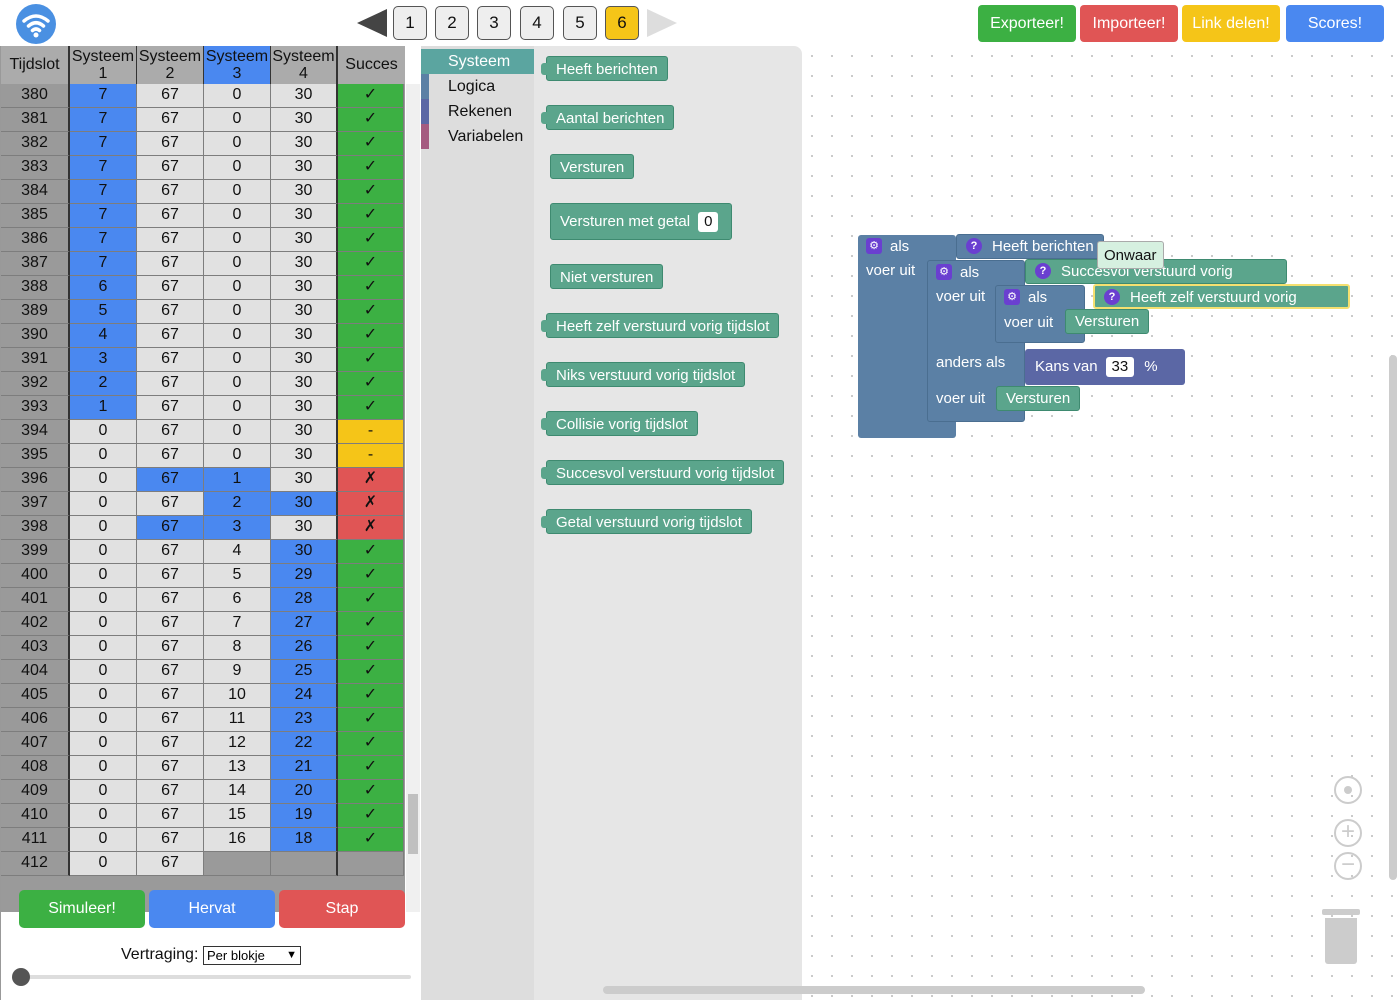 Image resolution: width=1400 pixels, height=1000 pixels. Describe the element at coordinates (203, 600) in the screenshot. I see `table-row: 401 0 67 6 28 ✓` at that location.